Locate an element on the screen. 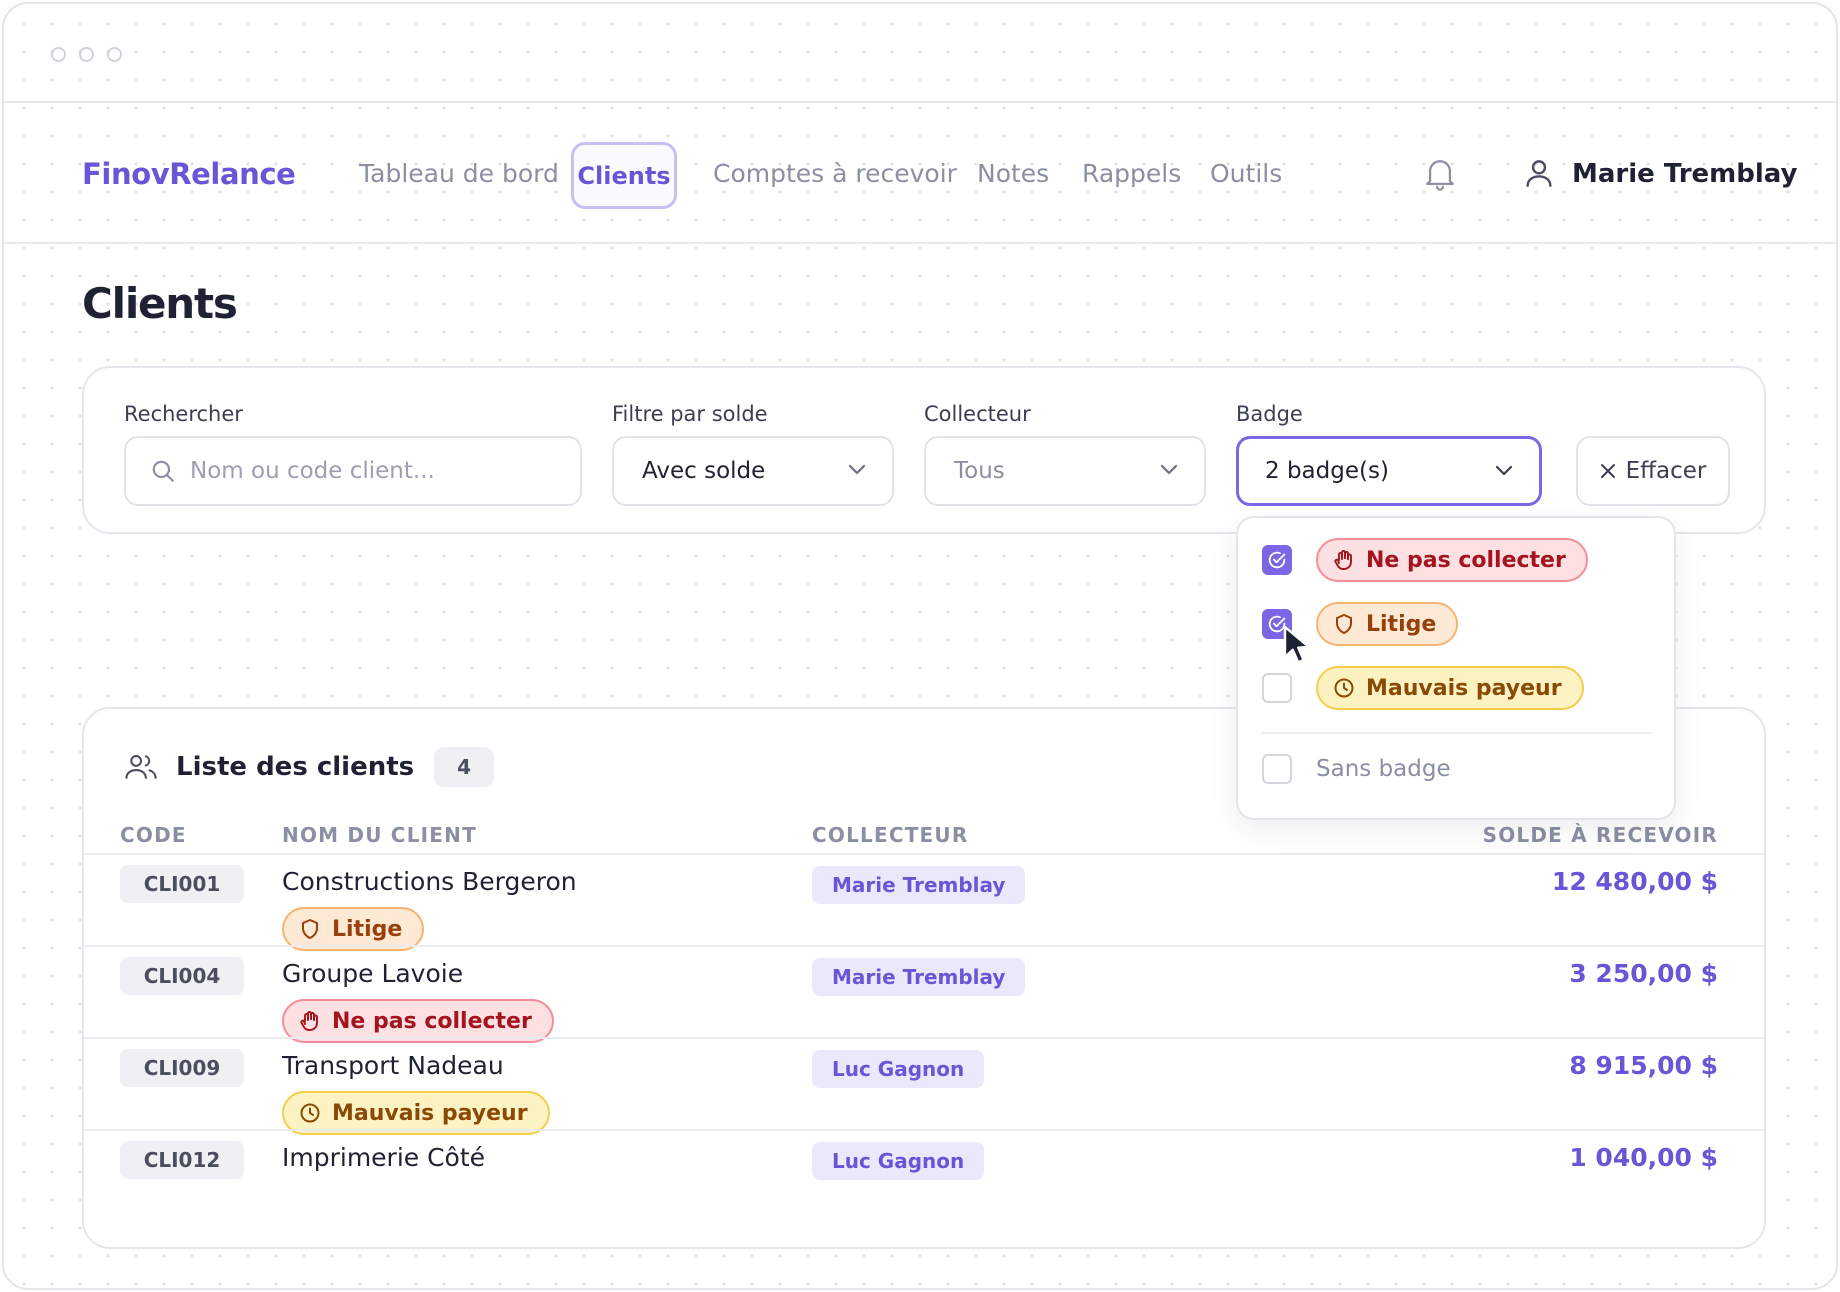  nav-link-rappels: Rappels is located at coordinates (1131, 173).